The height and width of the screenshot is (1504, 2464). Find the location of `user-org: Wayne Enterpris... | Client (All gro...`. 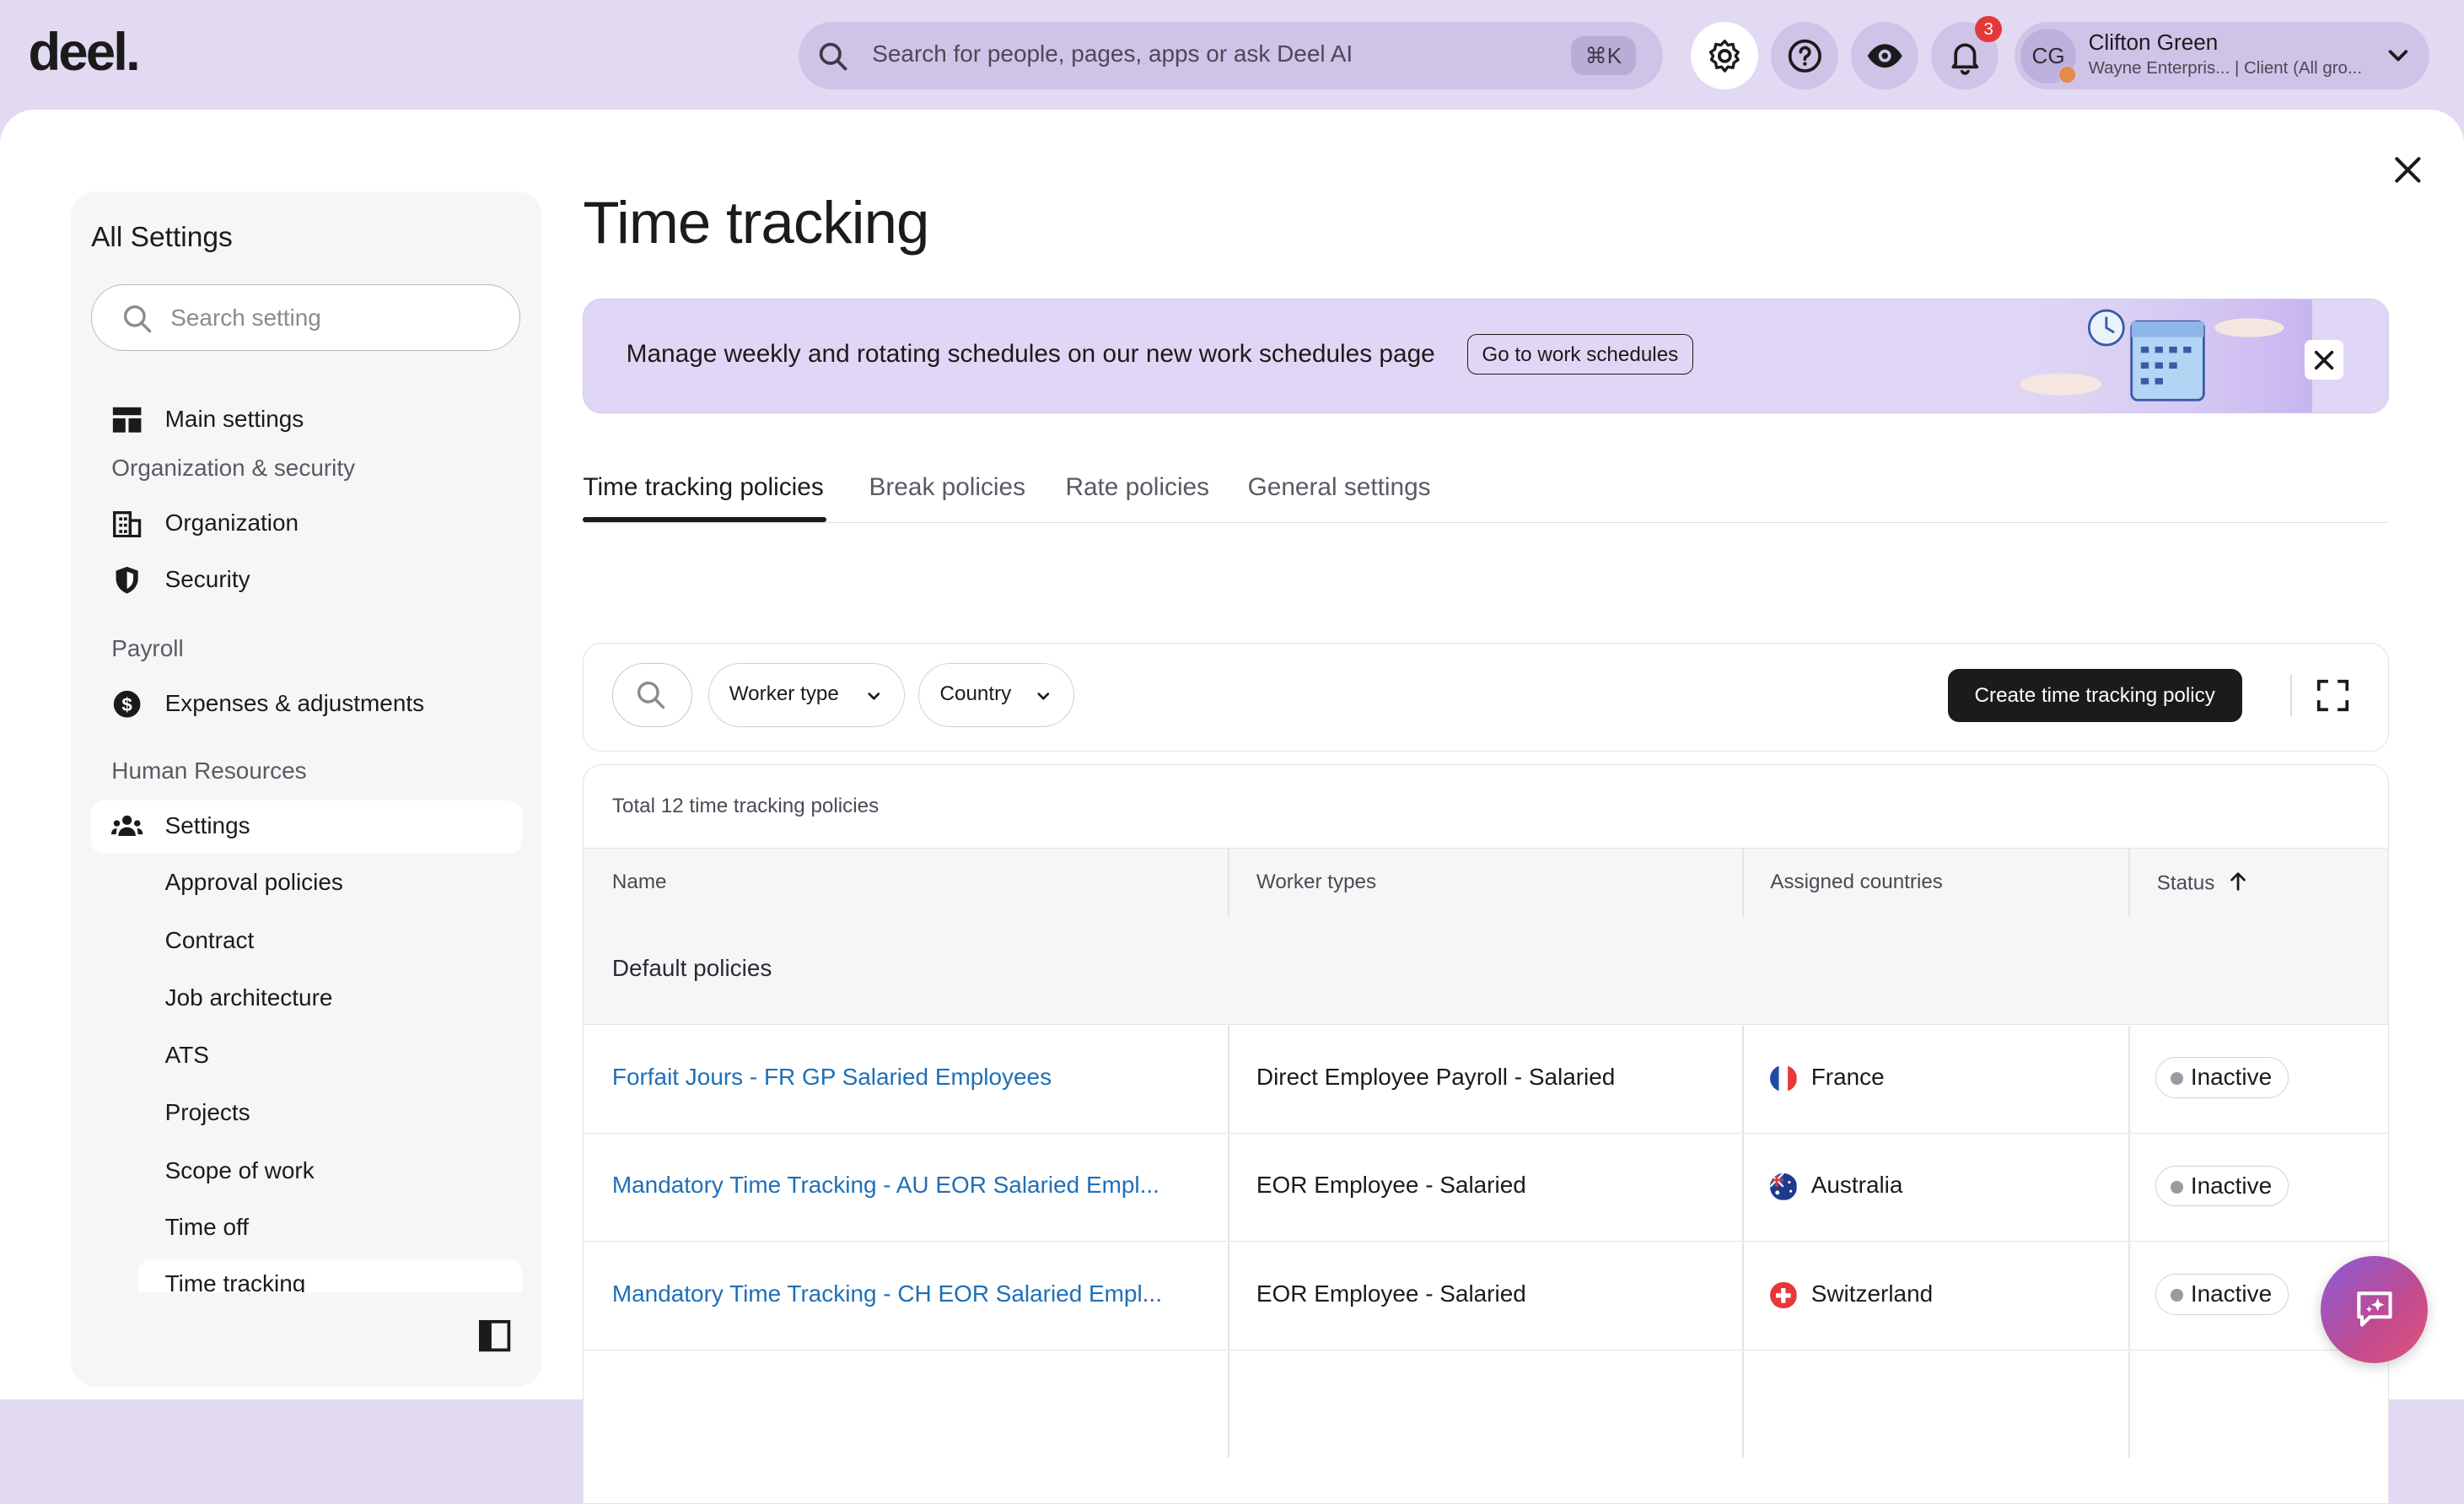

user-org: Wayne Enterpris... | Client (All gro... is located at coordinates (2225, 67).